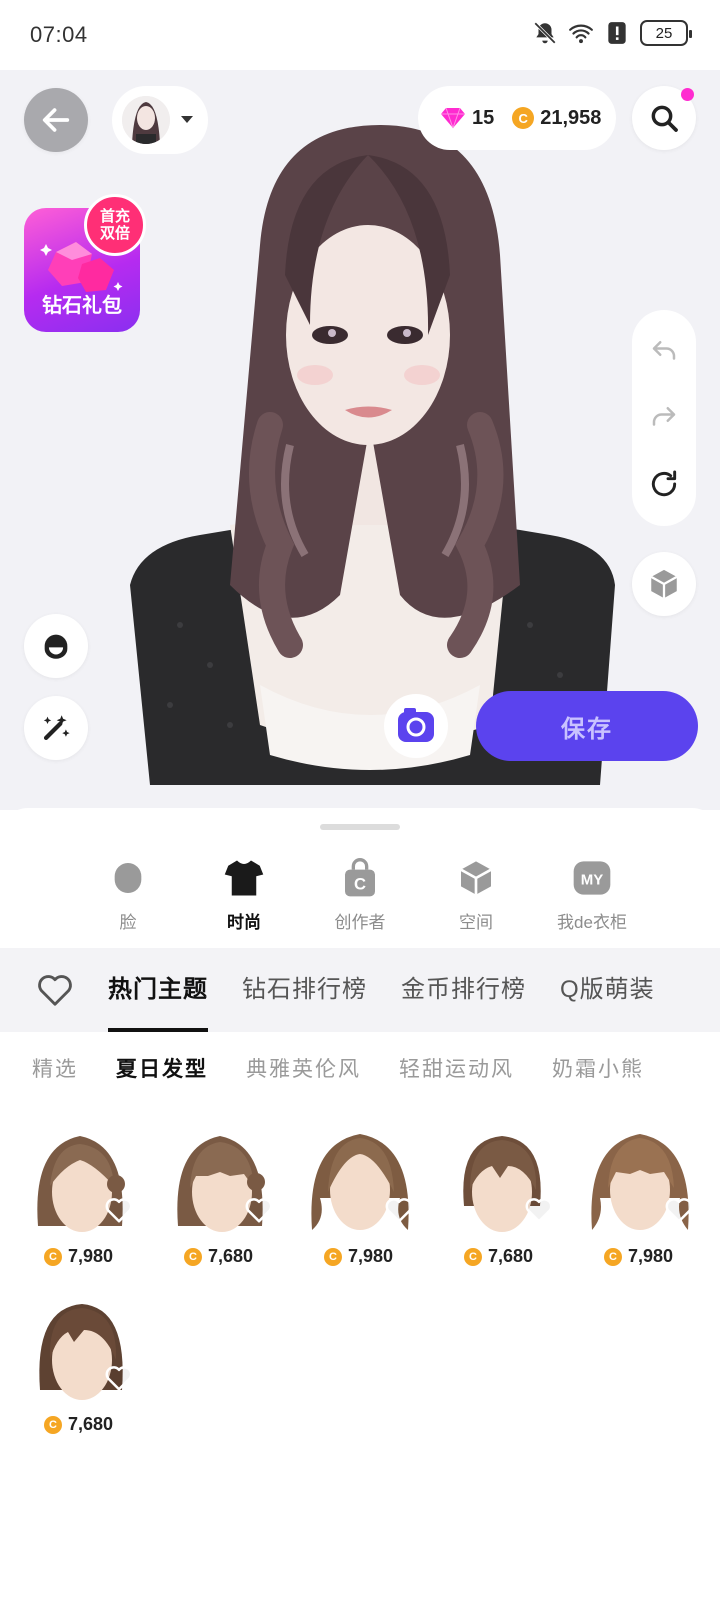 The width and height of the screenshot is (720, 1612). I want to click on history-toolbar, so click(664, 418).